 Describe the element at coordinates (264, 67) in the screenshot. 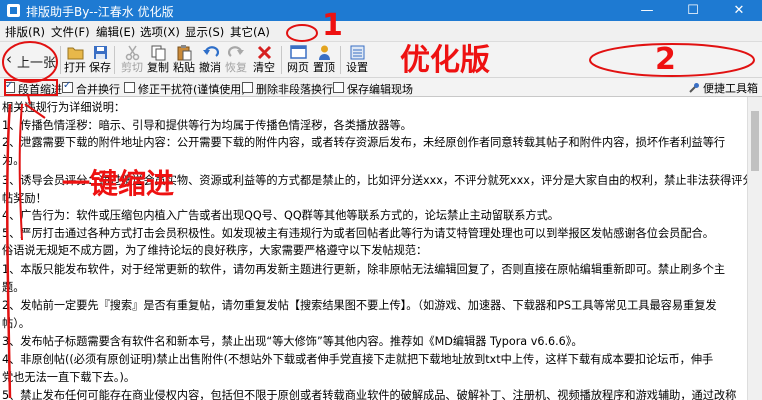

I see `clear-label: 清空` at that location.